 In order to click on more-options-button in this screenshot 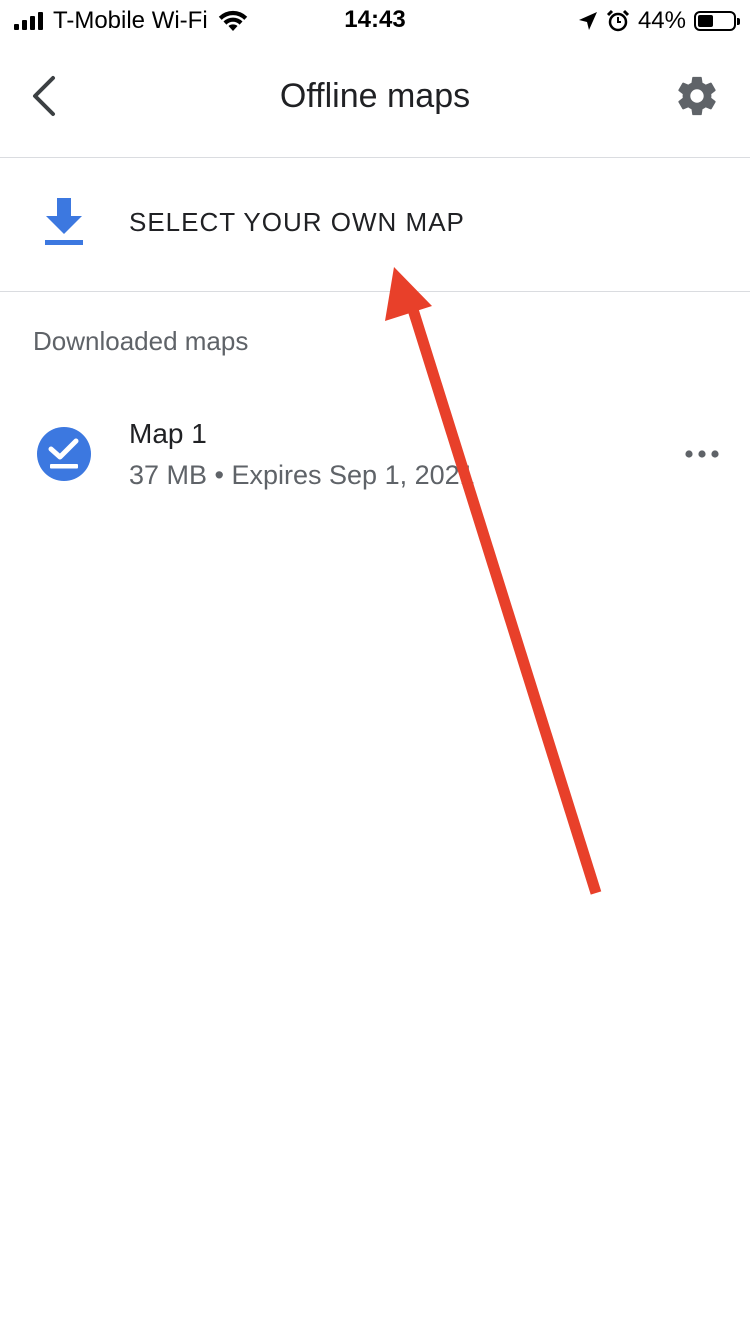, I will do `click(702, 454)`.